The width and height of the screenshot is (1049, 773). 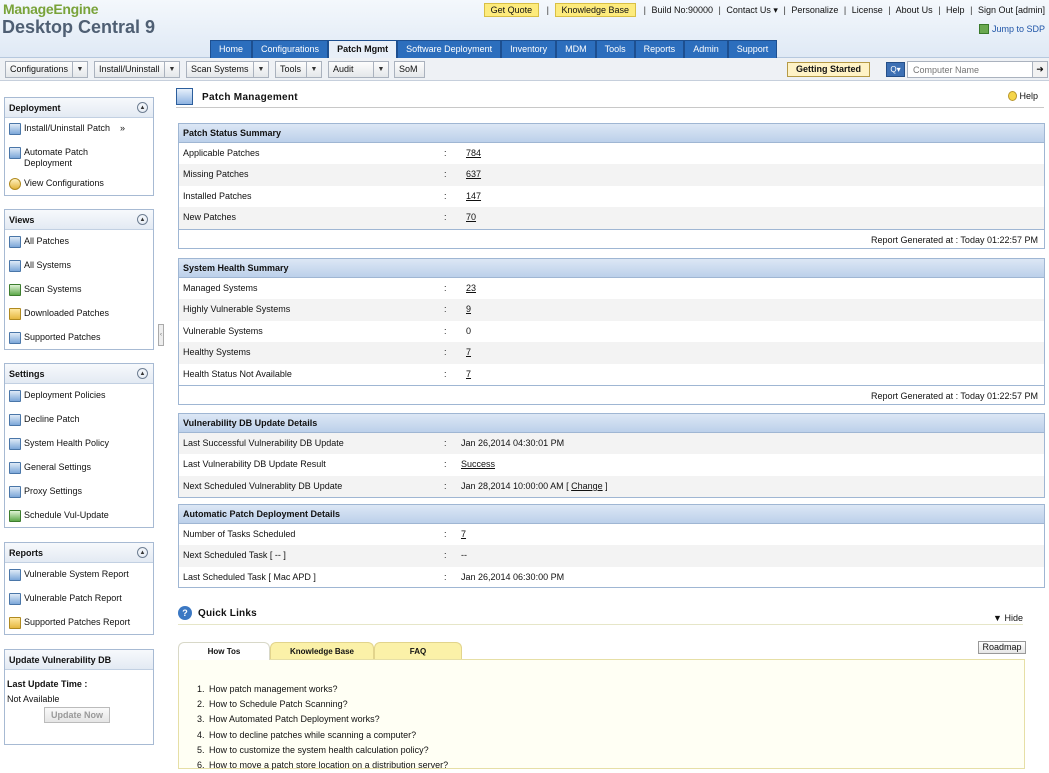 I want to click on get-quote-button: Get Quote, so click(x=511, y=10).